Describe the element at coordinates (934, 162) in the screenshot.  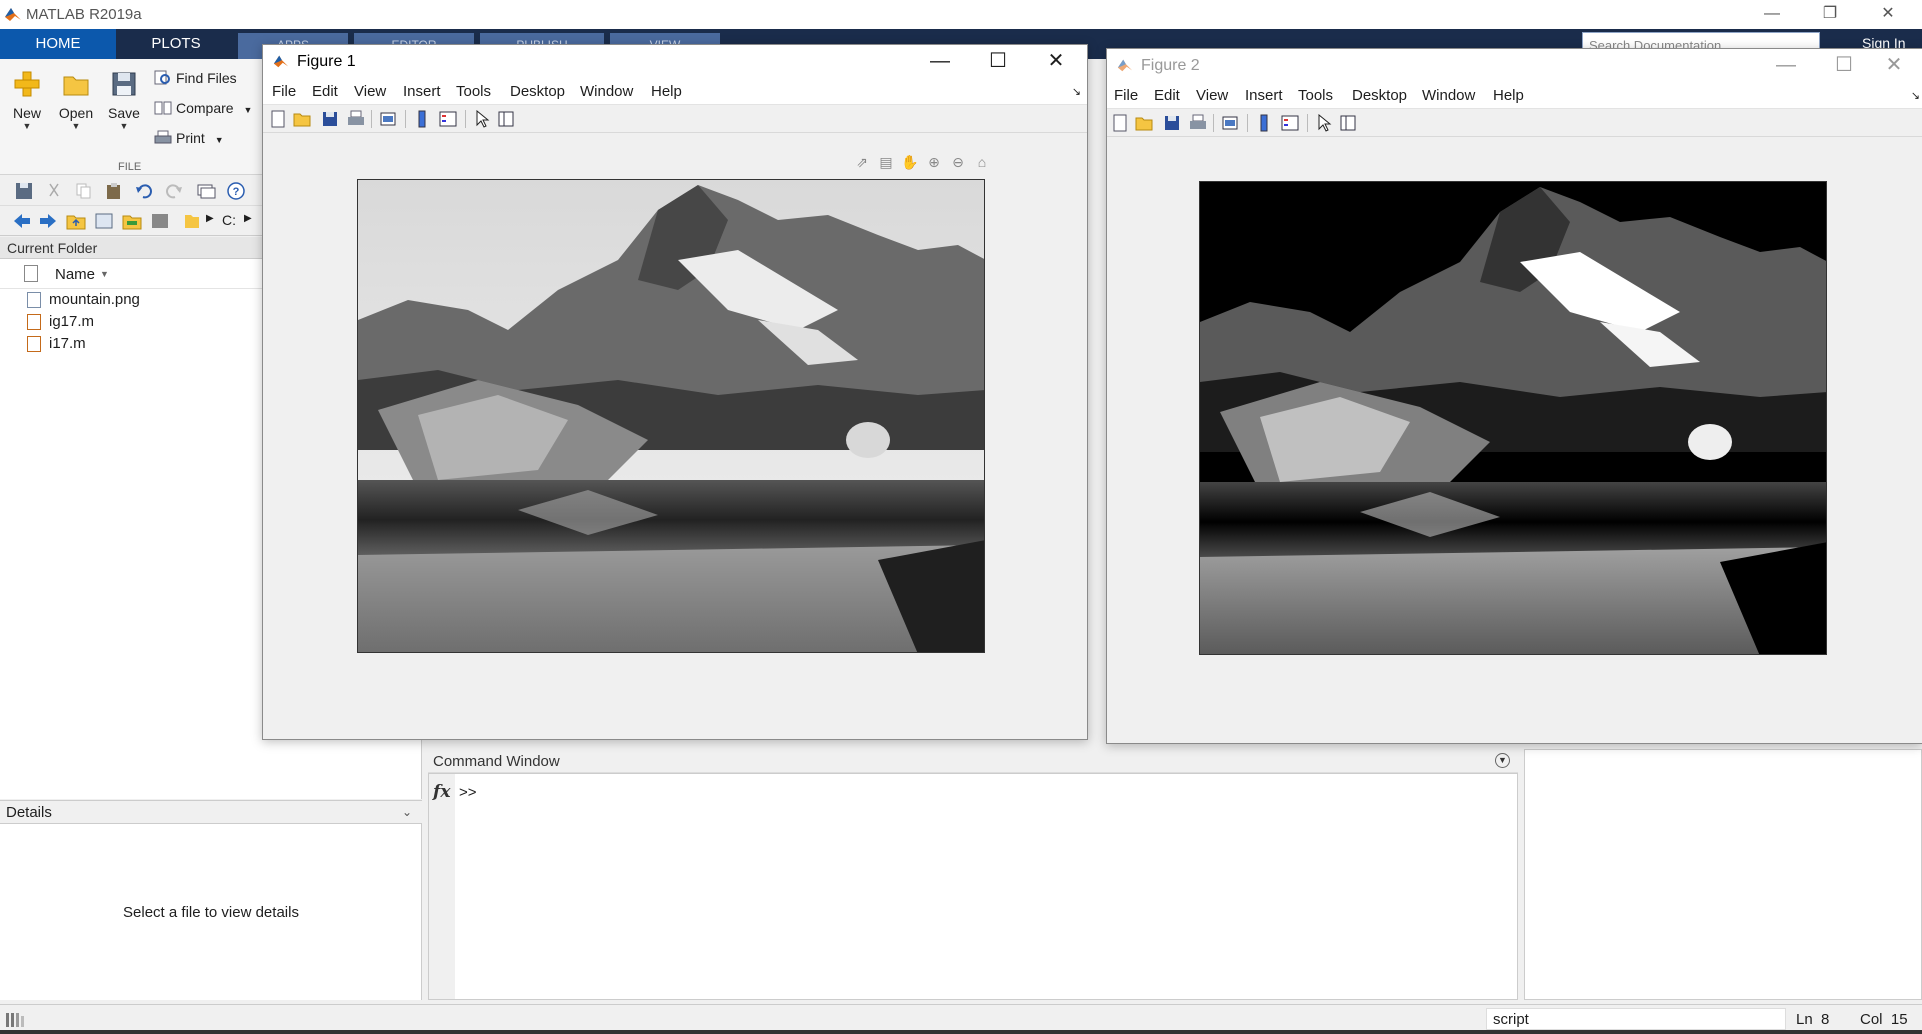
I see `zoom-in-icon: ⊕` at that location.